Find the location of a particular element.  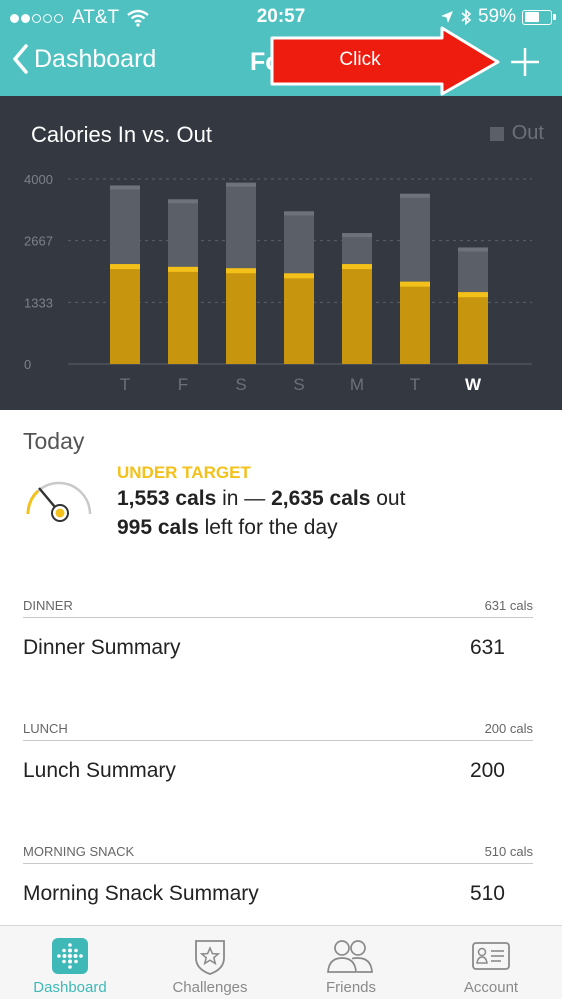

meal-header-dinner: DINNER 631 cals is located at coordinates (278, 608).